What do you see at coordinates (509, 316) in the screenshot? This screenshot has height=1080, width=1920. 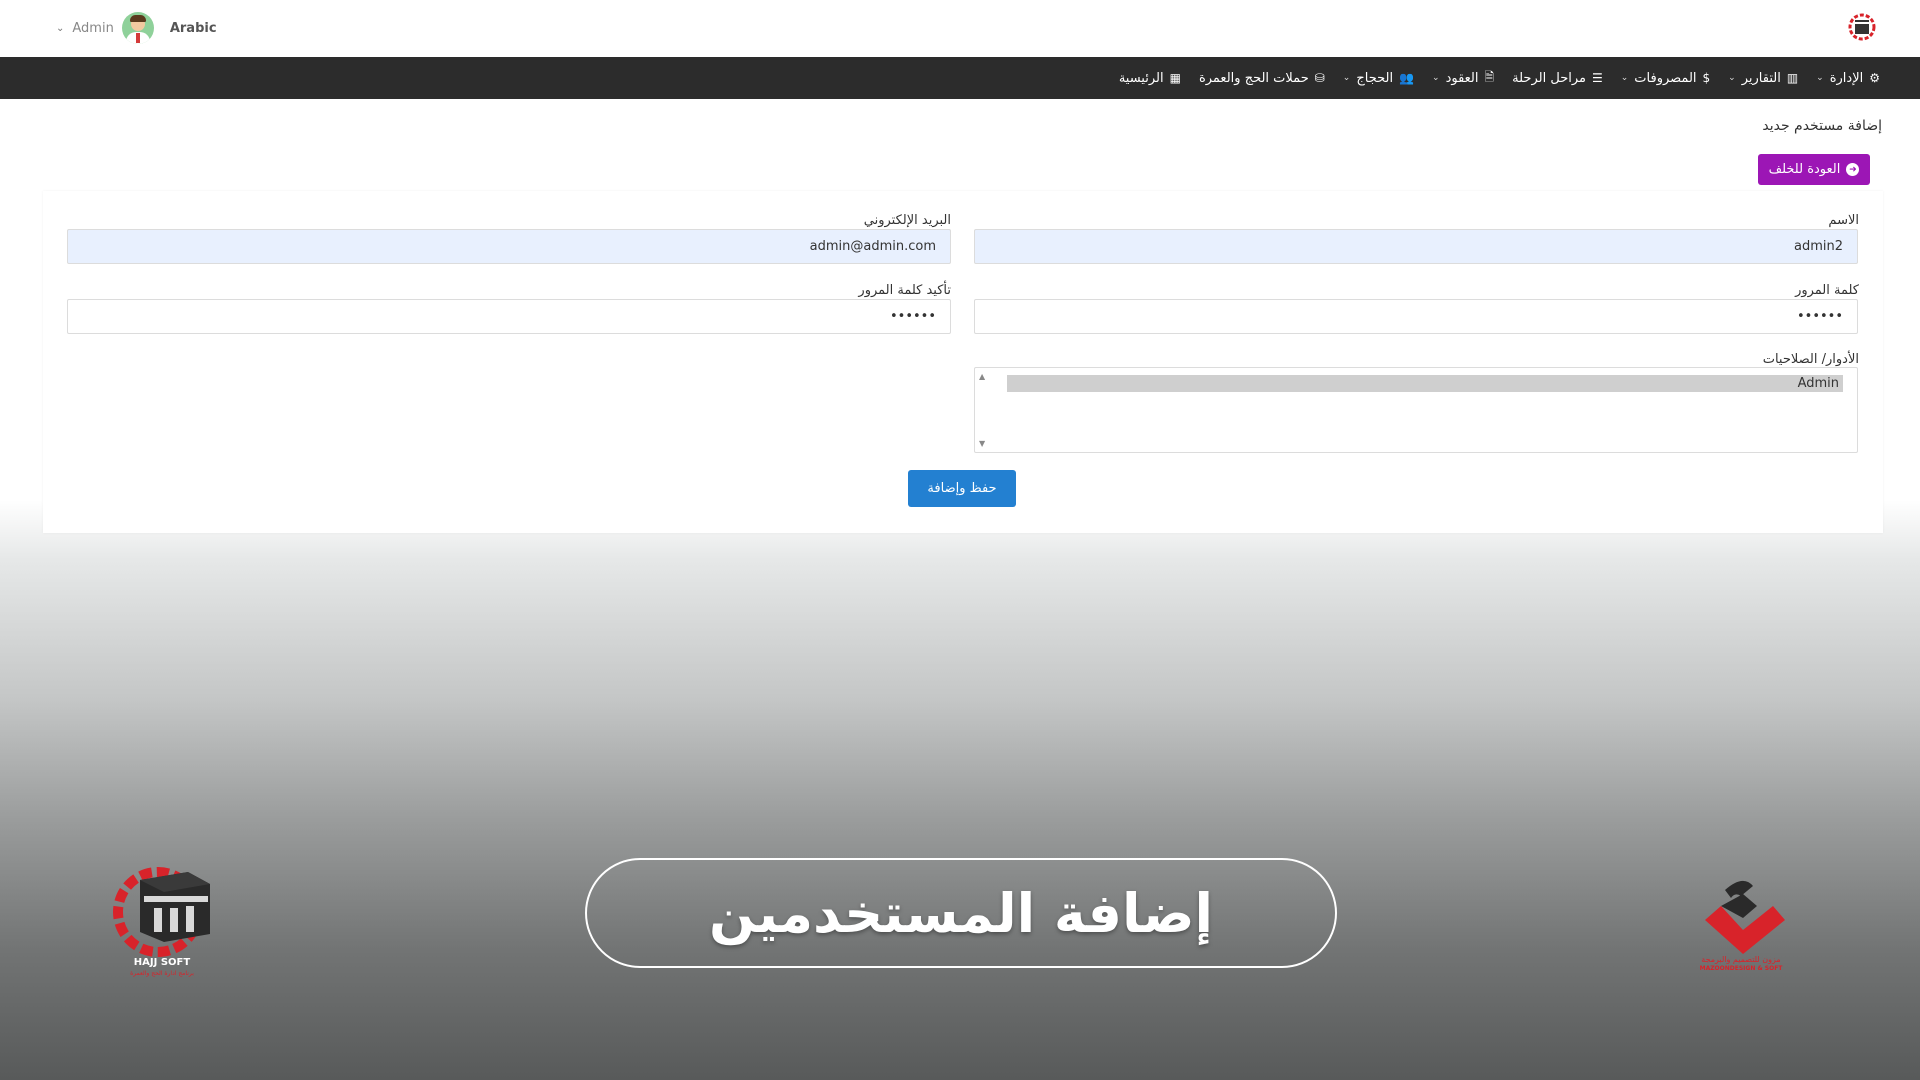 I see `confirm-password-input: ••••••` at bounding box center [509, 316].